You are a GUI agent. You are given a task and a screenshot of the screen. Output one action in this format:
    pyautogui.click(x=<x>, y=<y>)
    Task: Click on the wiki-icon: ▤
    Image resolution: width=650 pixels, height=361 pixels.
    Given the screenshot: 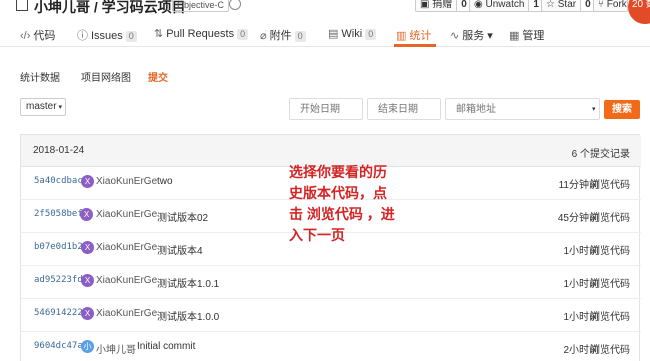 What is the action you would take?
    pyautogui.click(x=333, y=34)
    